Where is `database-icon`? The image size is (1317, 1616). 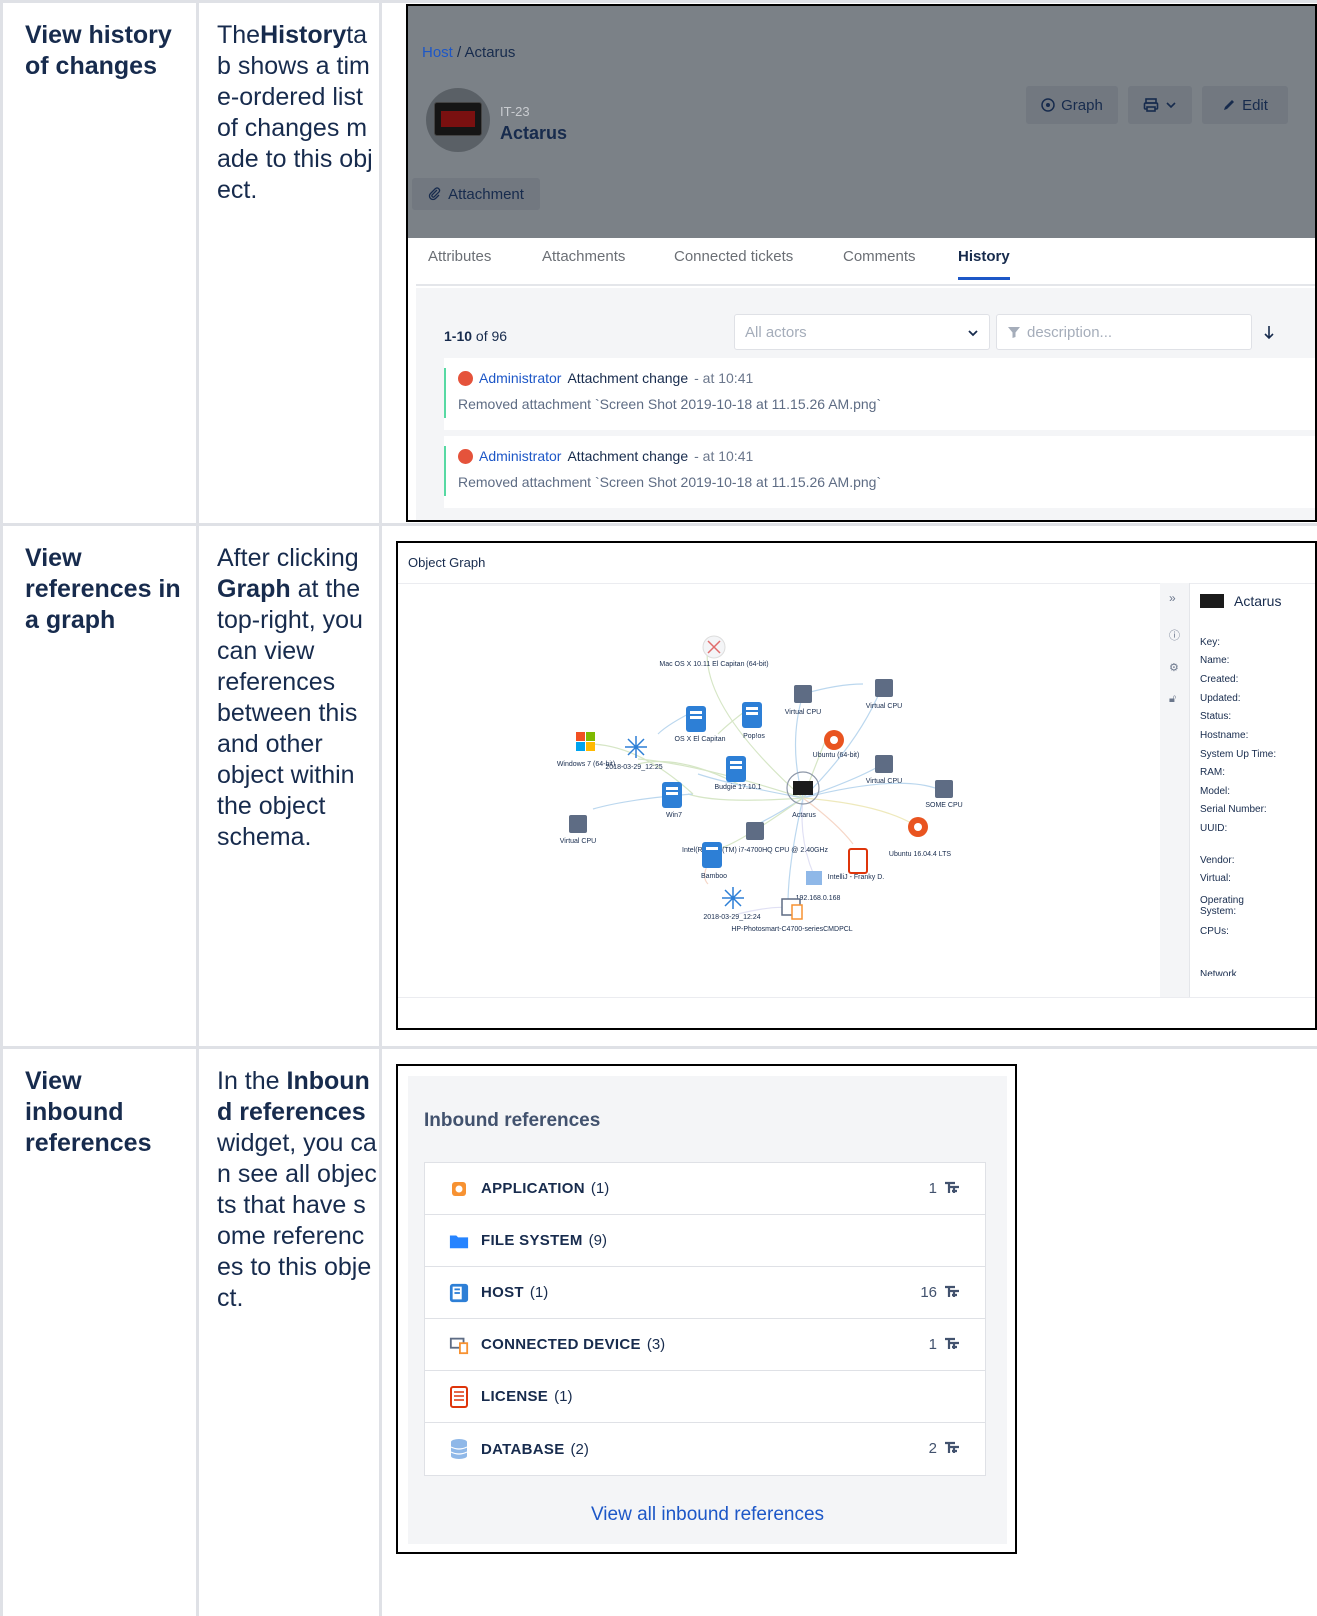 database-icon is located at coordinates (459, 1449).